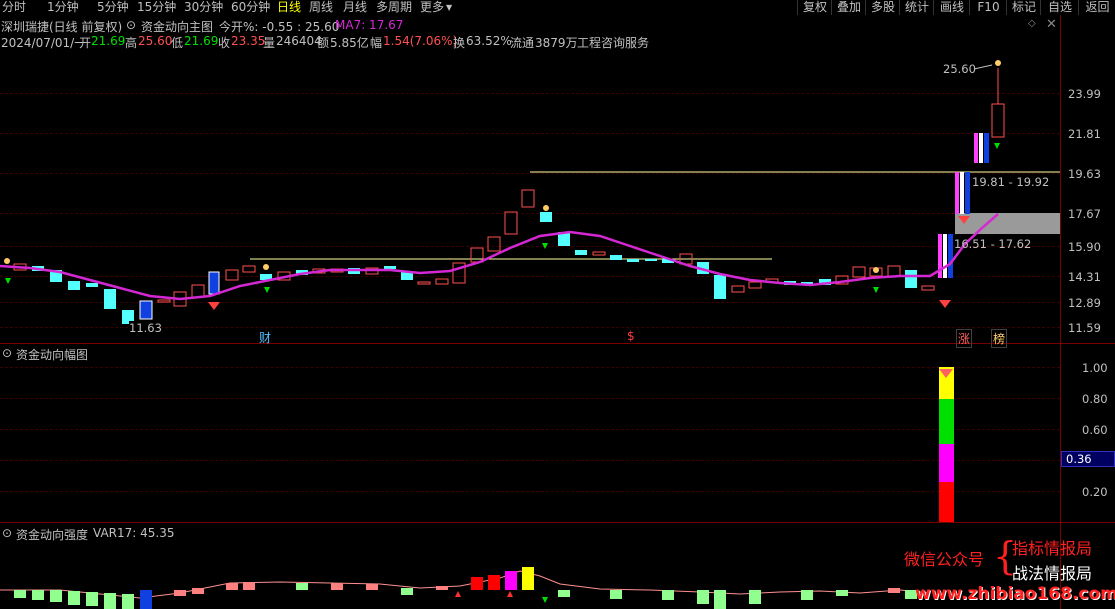  I want to click on axis-separator, so click(1060, 312).